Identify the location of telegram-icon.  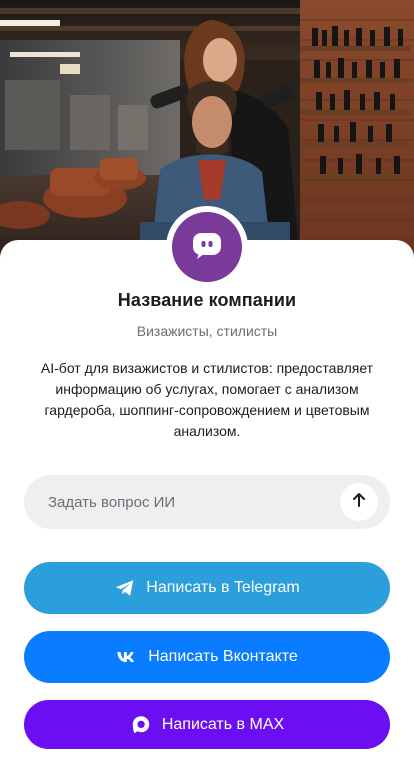
(125, 588).